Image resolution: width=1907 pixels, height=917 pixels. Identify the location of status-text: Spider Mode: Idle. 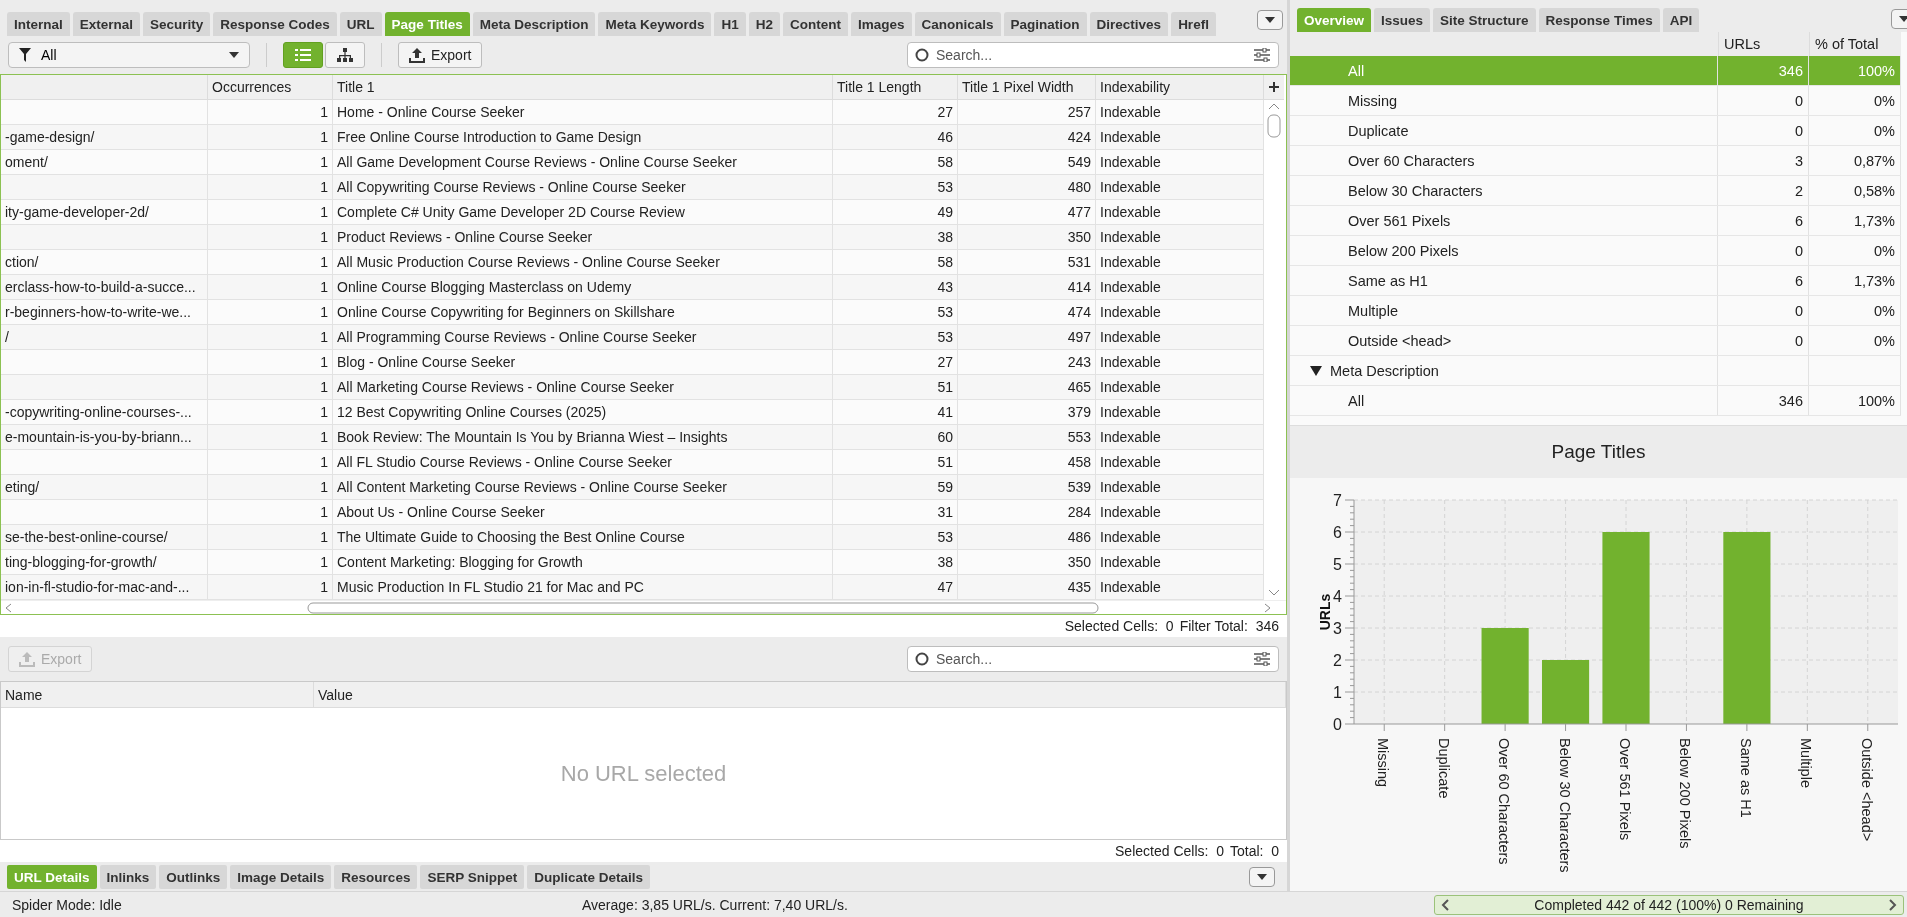
(67, 904).